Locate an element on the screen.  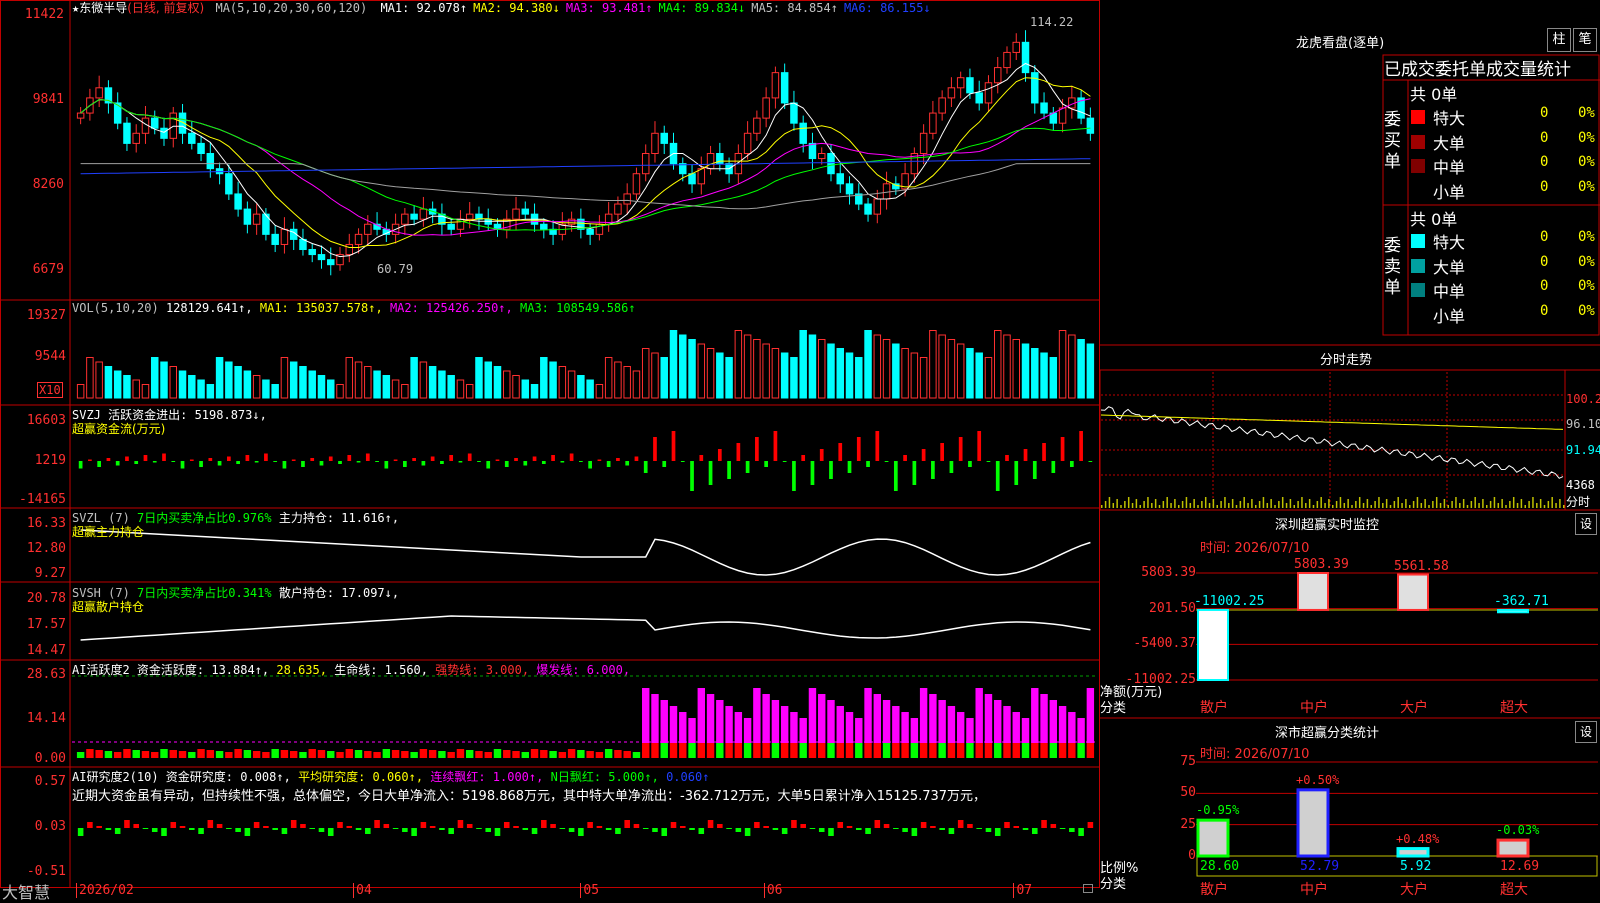
bar-mode-button: 柱 is located at coordinates (1559, 40).